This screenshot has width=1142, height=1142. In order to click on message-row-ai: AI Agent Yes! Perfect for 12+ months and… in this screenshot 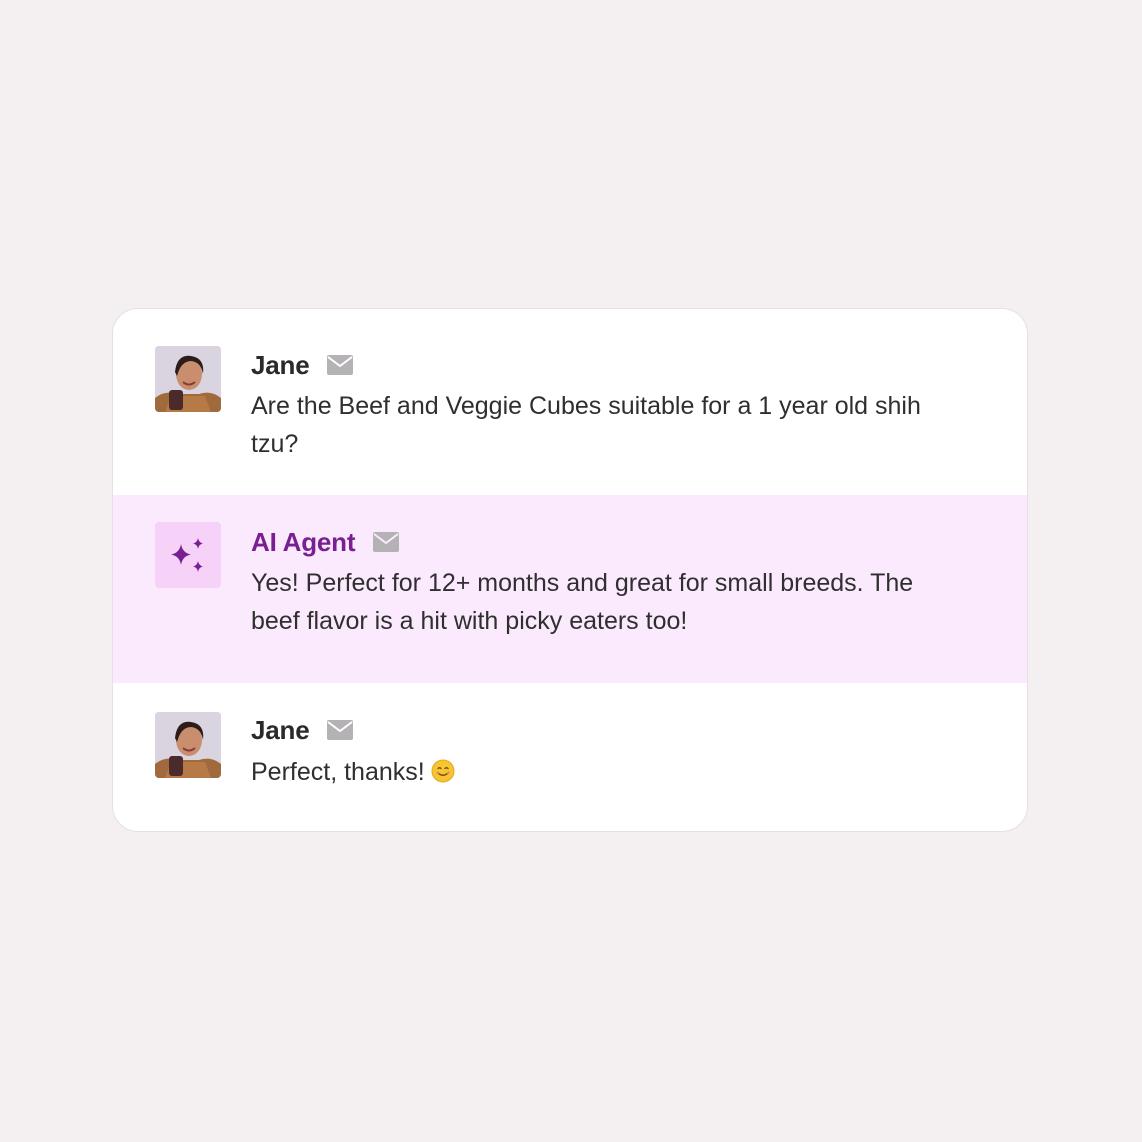, I will do `click(570, 589)`.